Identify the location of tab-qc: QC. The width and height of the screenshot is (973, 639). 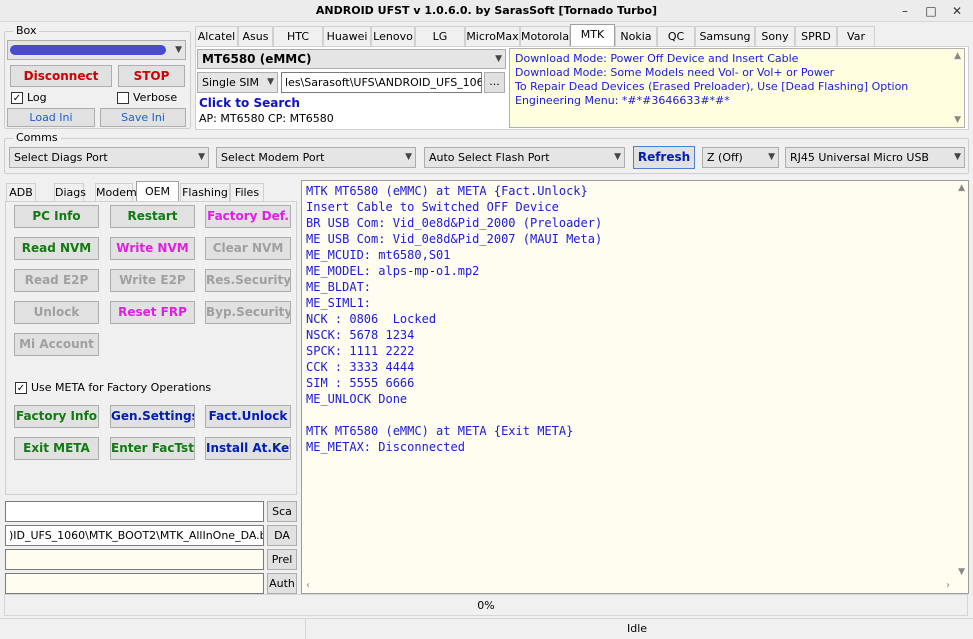
(676, 36).